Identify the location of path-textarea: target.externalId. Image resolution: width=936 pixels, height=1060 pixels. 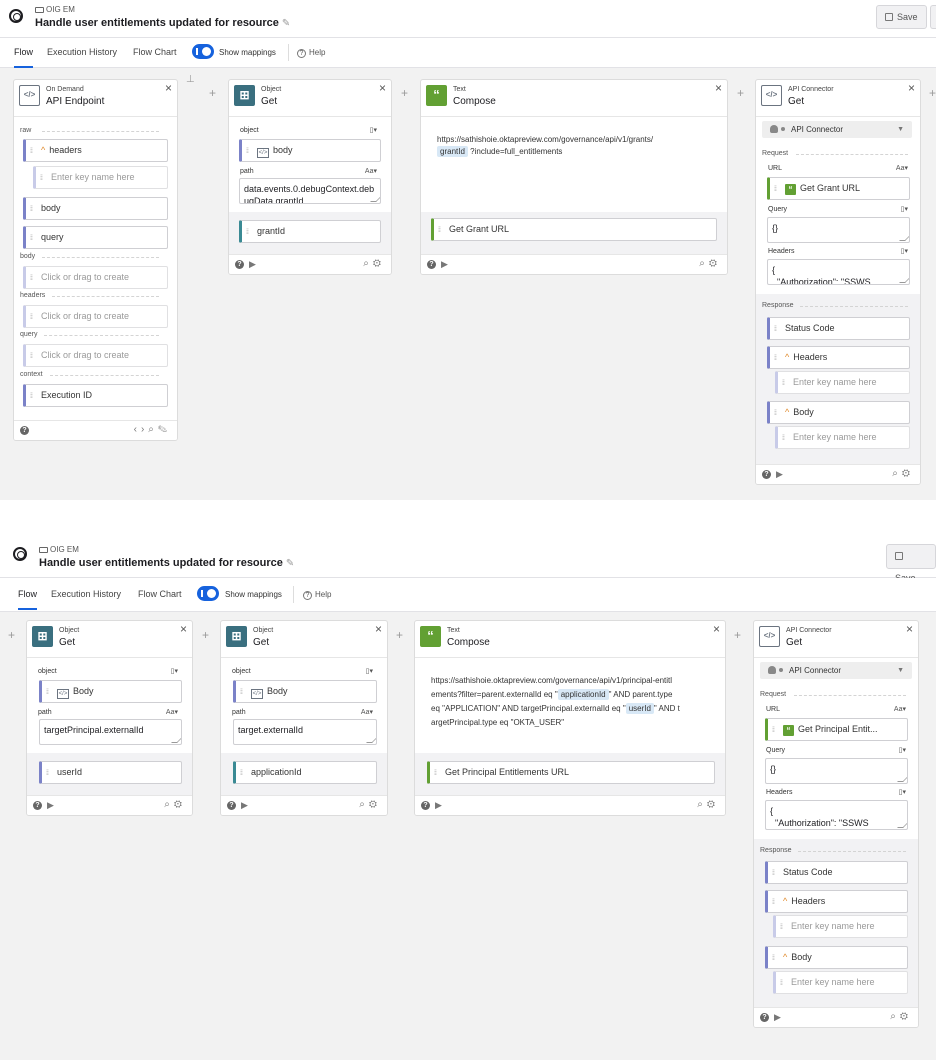
(305, 732).